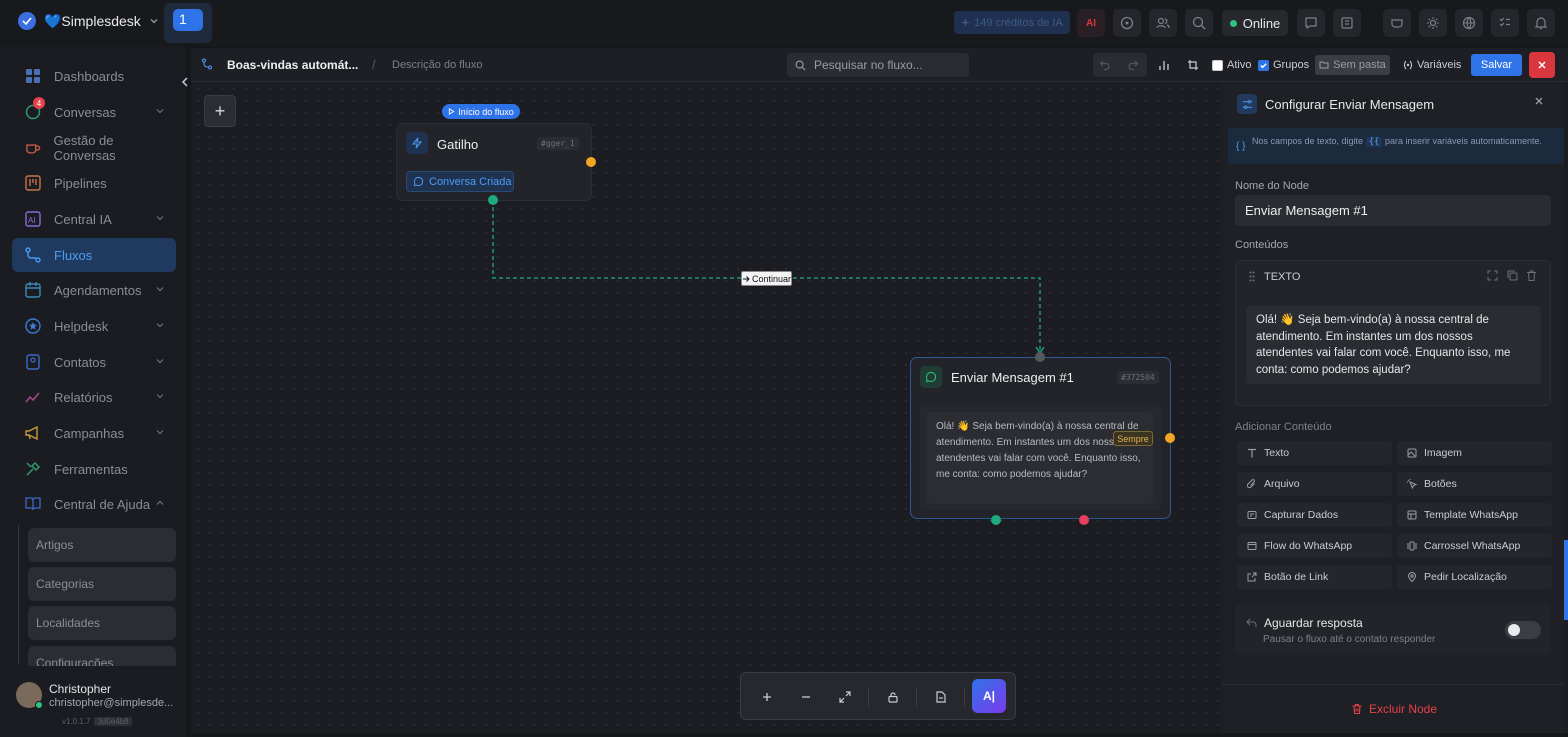  I want to click on add-button-label: Arquivo, so click(1282, 484).